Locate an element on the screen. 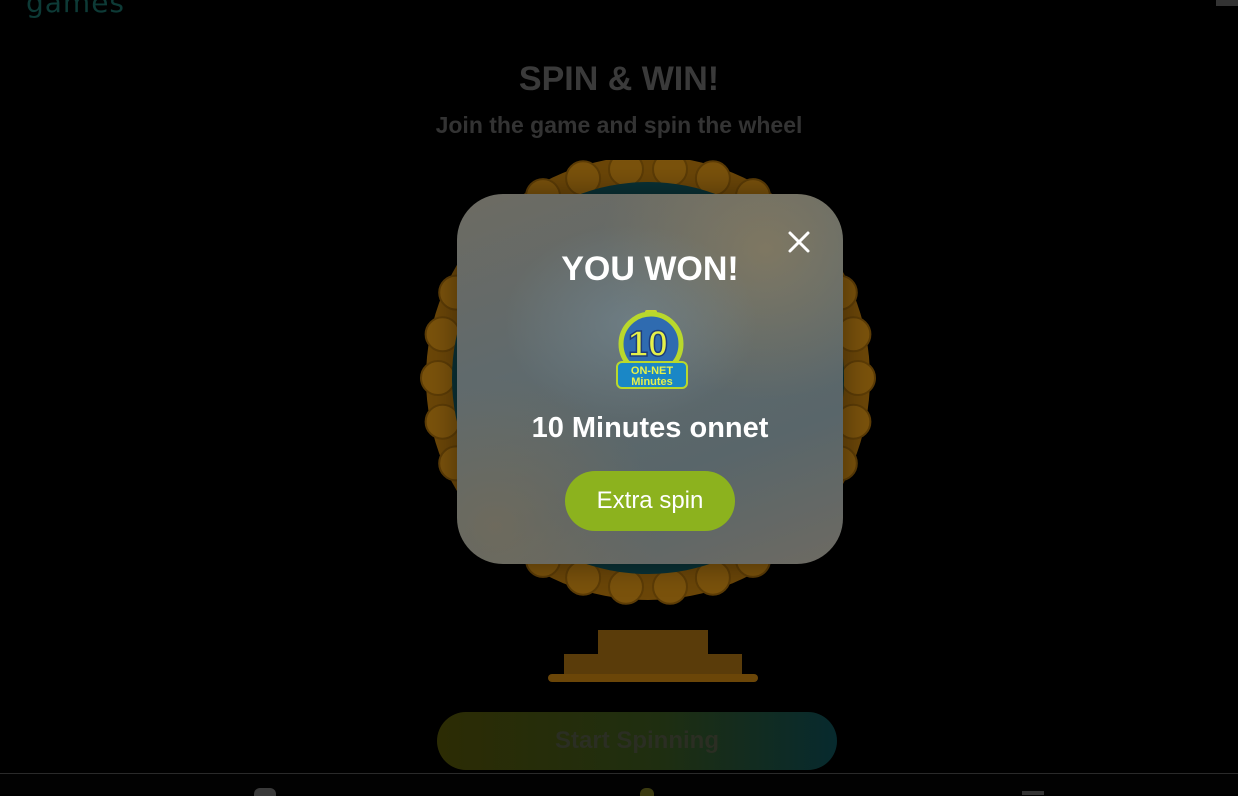  prize-icon-line2: Minutes is located at coordinates (652, 382).